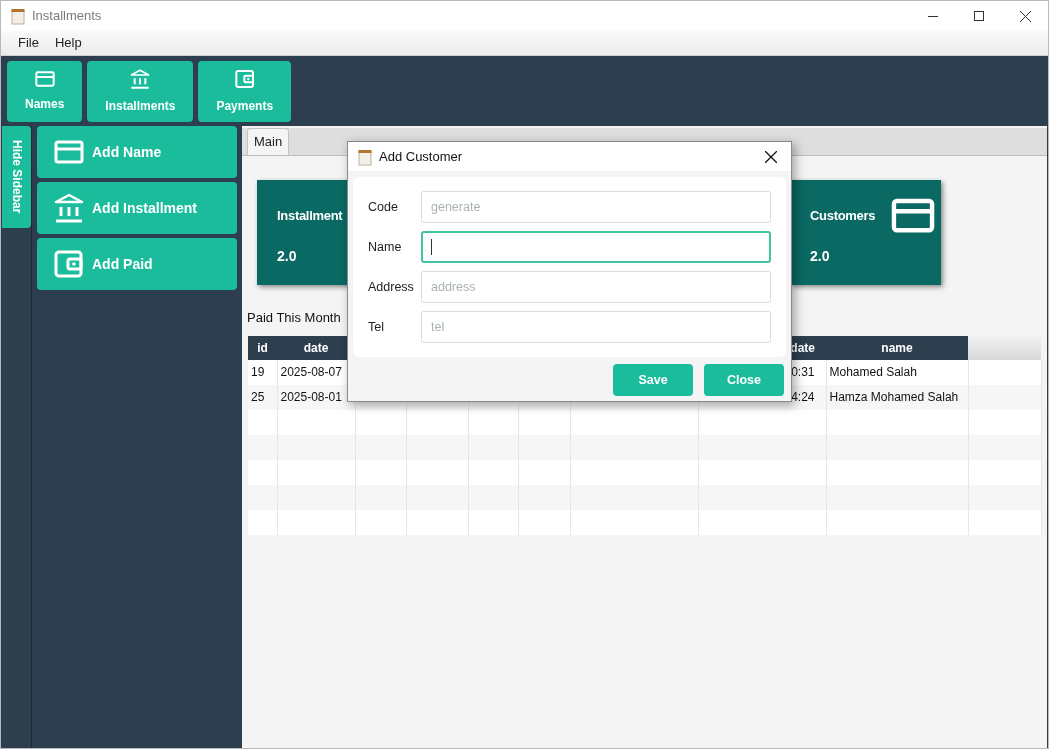 Image resolution: width=1049 pixels, height=749 pixels. What do you see at coordinates (68, 43) in the screenshot?
I see `menu-item: Help` at bounding box center [68, 43].